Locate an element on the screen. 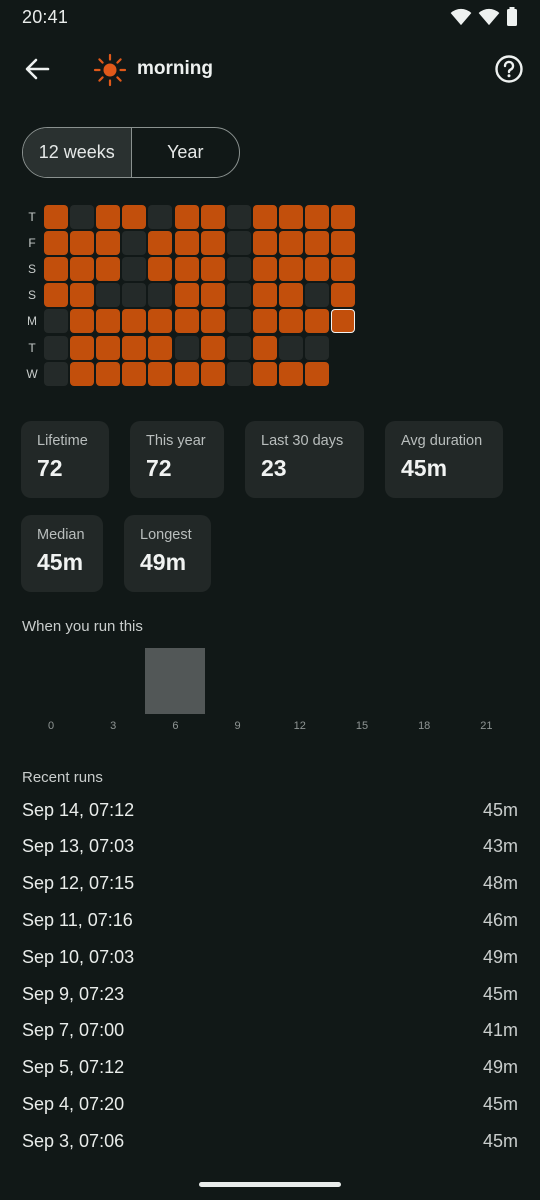 The height and width of the screenshot is (1200, 540). run-list-item: Sep 14, 07:12 45m is located at coordinates (270, 810).